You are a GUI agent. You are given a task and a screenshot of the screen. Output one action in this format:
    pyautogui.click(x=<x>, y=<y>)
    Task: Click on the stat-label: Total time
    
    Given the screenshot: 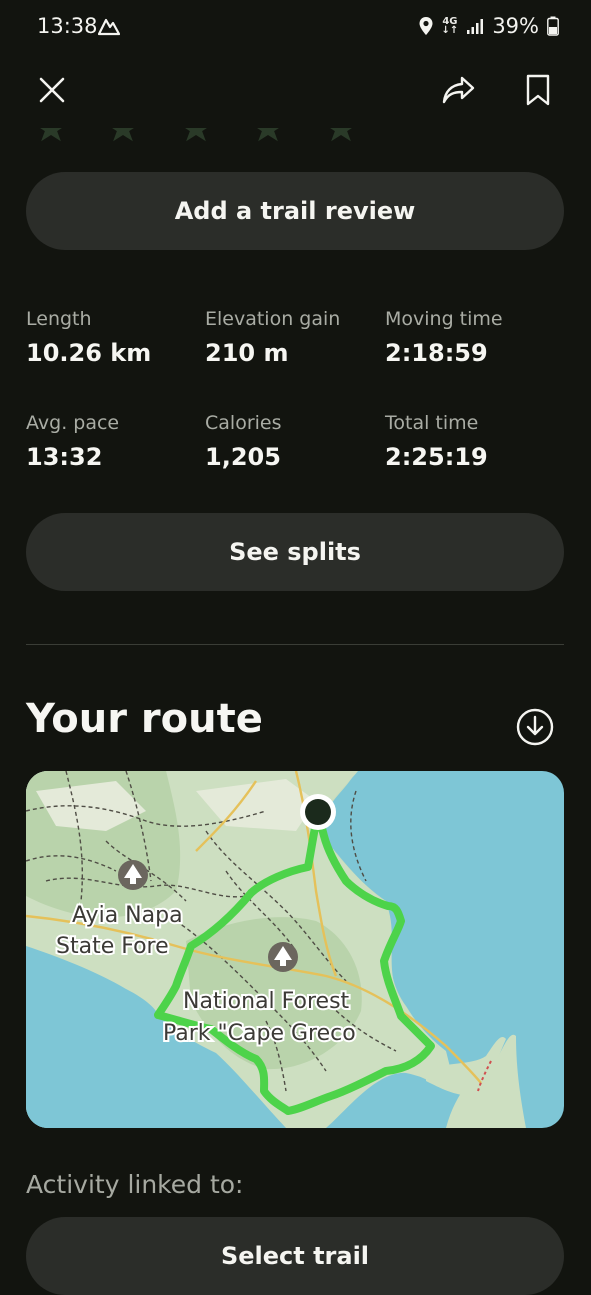 What is the action you would take?
    pyautogui.click(x=432, y=423)
    